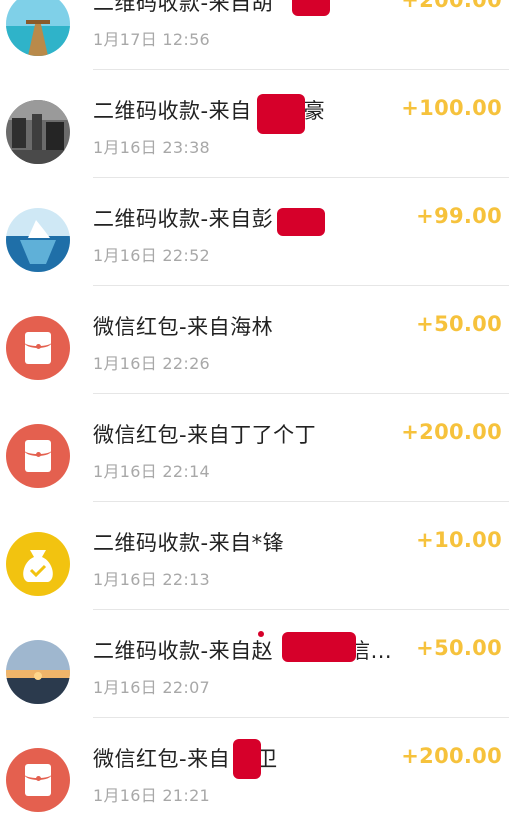 Image resolution: width=509 pixels, height=826 pixels. I want to click on iceberg-avatar, so click(38, 240).